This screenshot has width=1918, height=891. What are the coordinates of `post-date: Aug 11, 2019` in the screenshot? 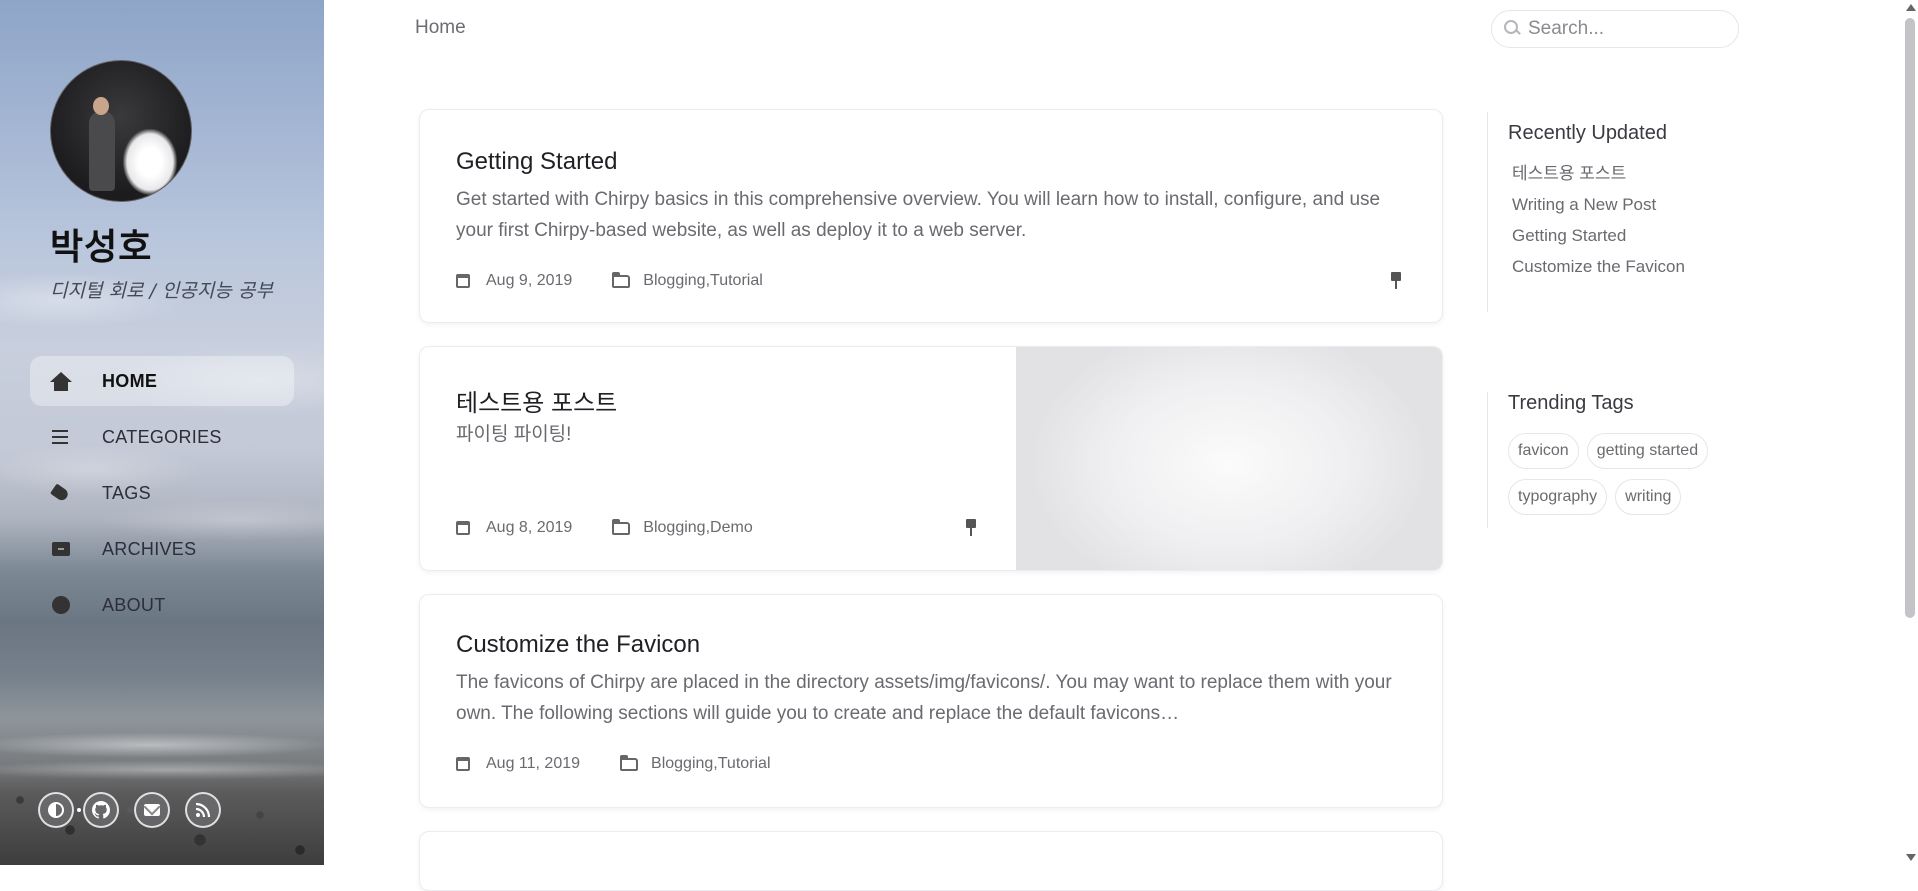 It's located at (533, 763).